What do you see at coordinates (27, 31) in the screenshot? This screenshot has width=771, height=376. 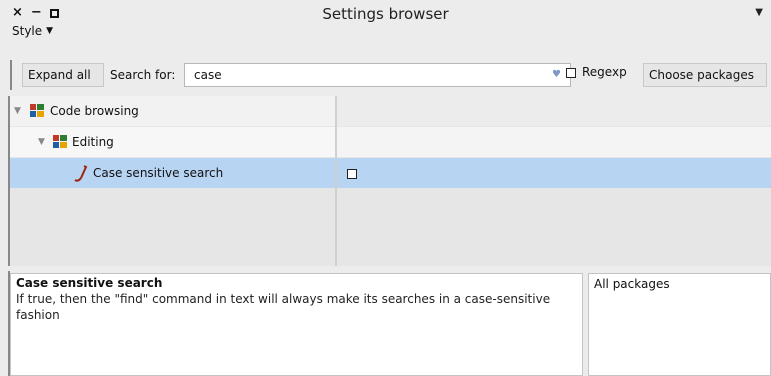 I see `style-menu-label: Style` at bounding box center [27, 31].